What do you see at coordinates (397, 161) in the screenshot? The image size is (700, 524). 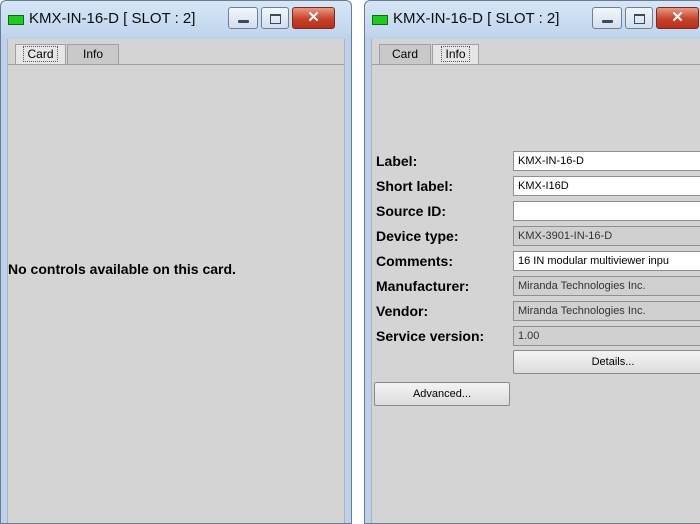 I see `label-field-label: Label:` at bounding box center [397, 161].